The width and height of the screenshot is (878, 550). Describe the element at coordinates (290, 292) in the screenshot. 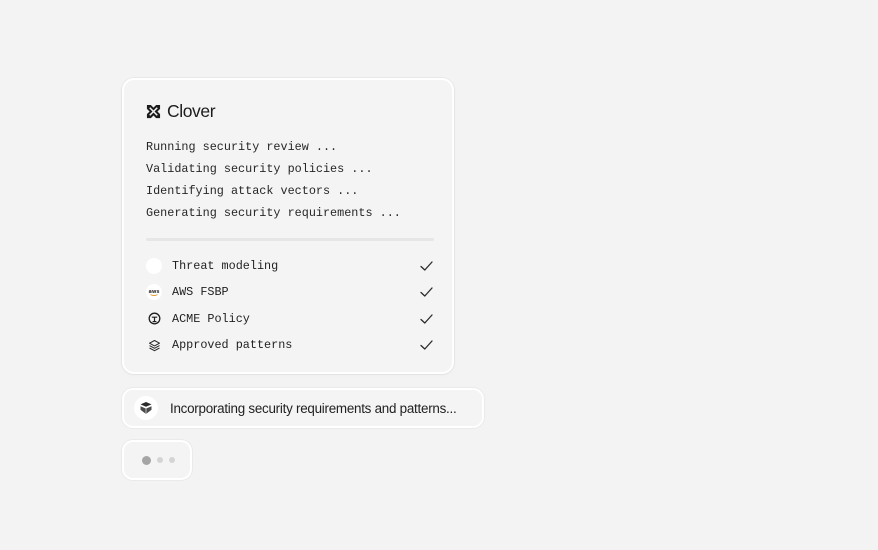

I see `check-item-aws-fsbp: aws AWS FSBP` at that location.